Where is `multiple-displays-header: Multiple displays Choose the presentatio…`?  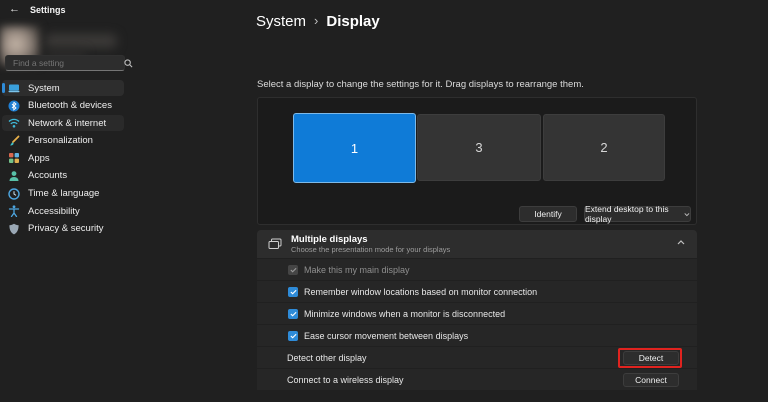 multiple-displays-header: Multiple displays Choose the presentatio… is located at coordinates (477, 244).